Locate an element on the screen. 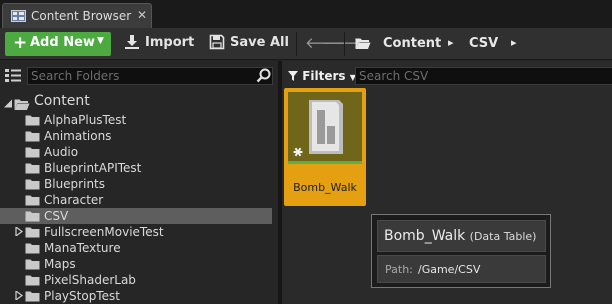 The height and width of the screenshot is (304, 612). chevron-down-icon: ▼ is located at coordinates (100, 41).